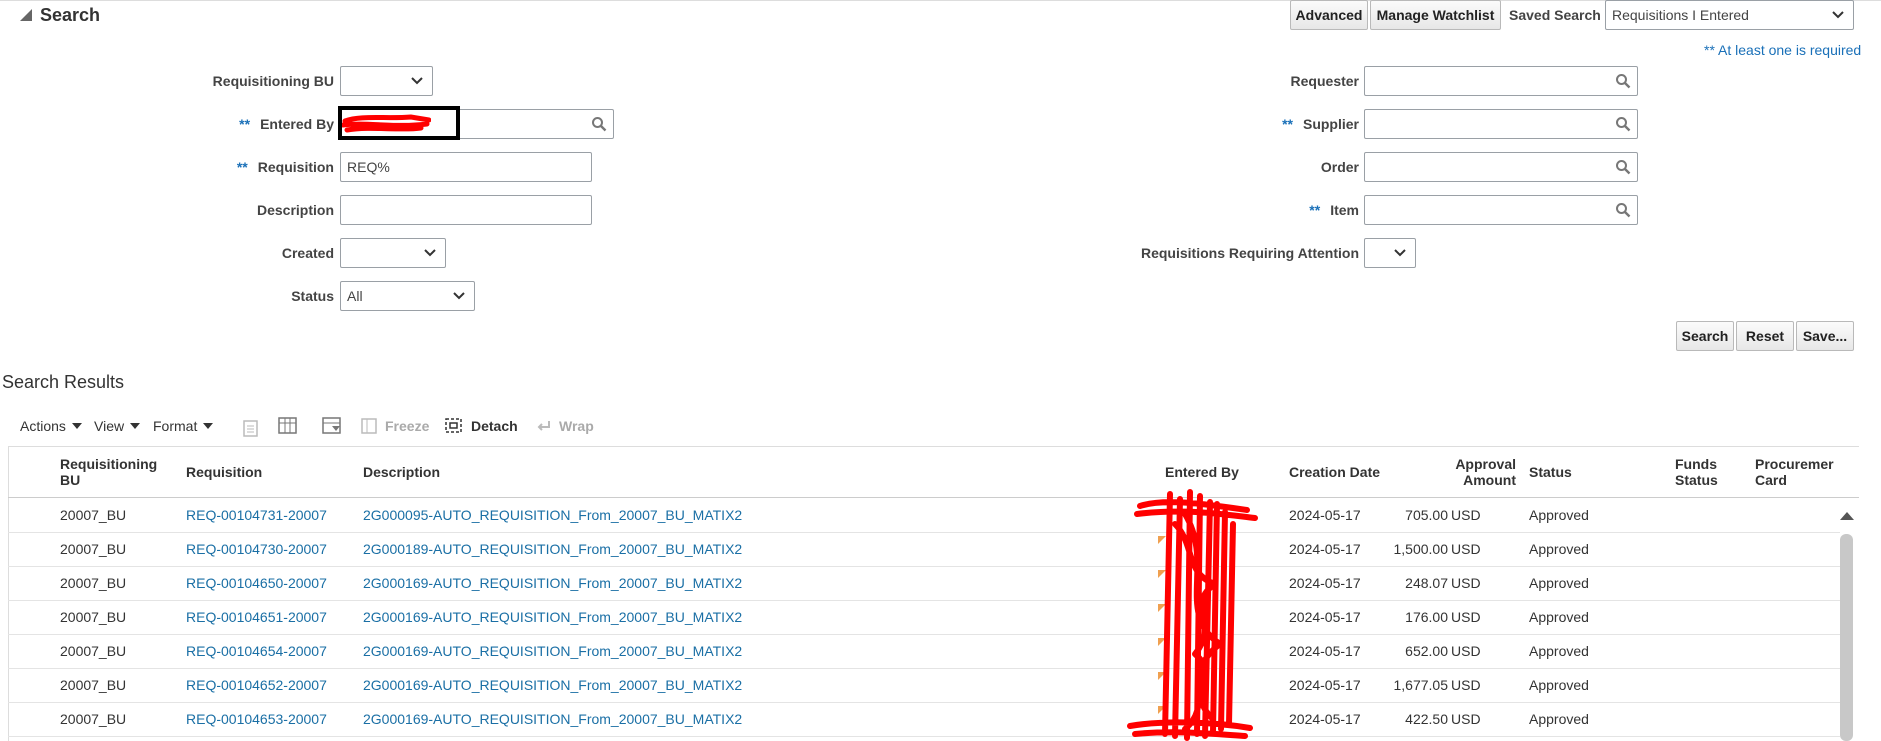 Image resolution: width=1881 pixels, height=741 pixels. I want to click on column-header-entered-by: Entered By, so click(1202, 472).